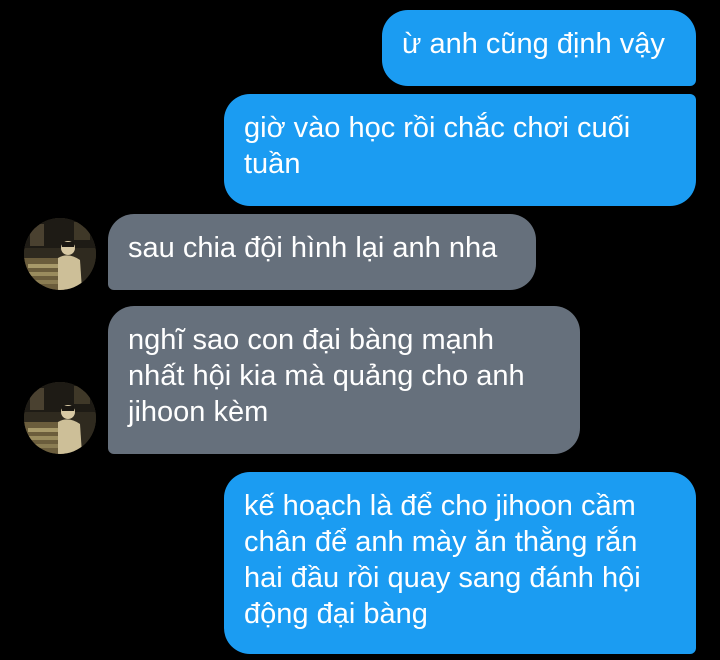 The image size is (720, 660). Describe the element at coordinates (460, 150) in the screenshot. I see `message-bubble-sent: giờ vào học rồi chắc chơi cuối tuần` at that location.